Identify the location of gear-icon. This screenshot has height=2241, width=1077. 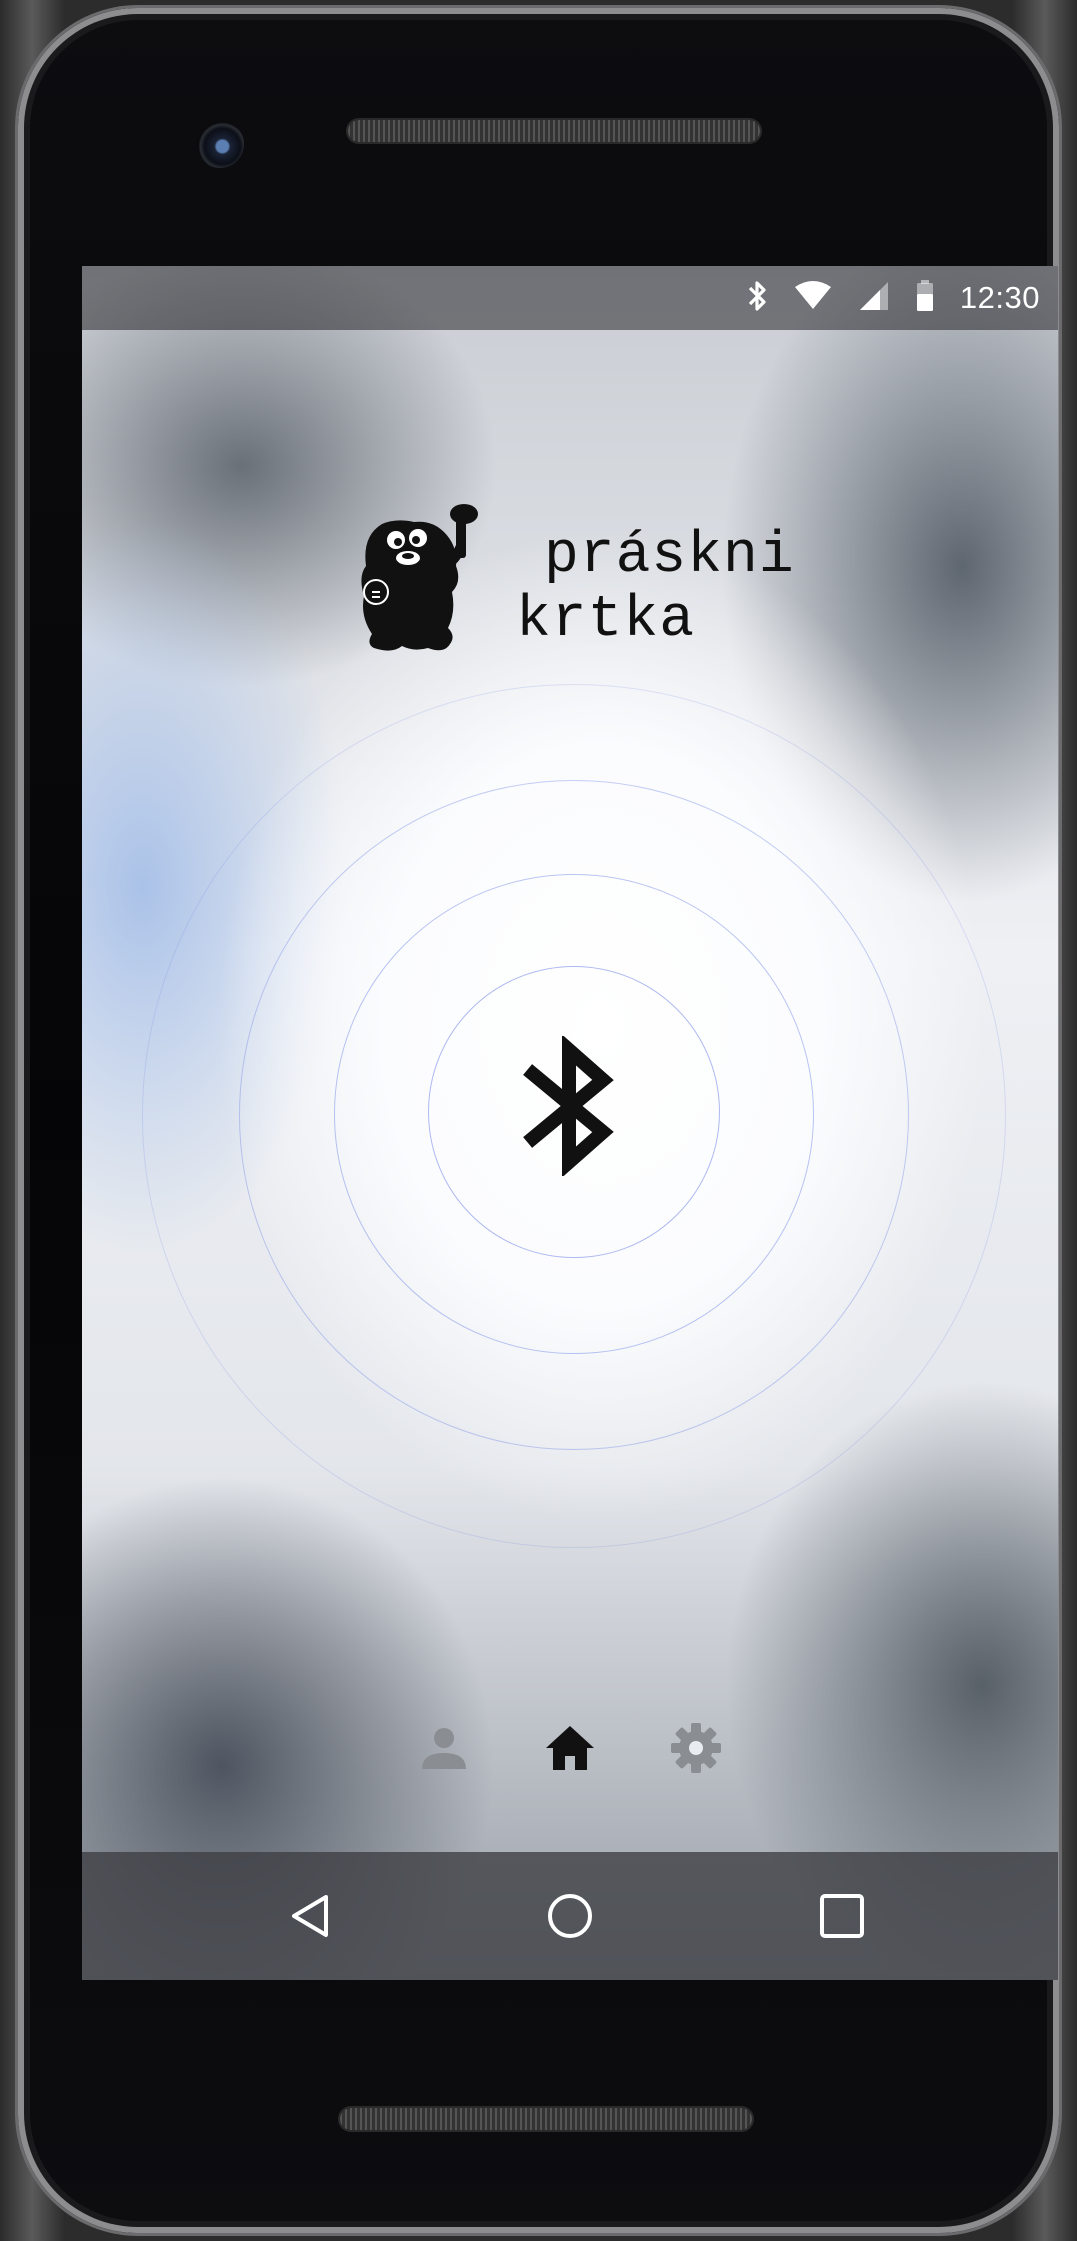
(696, 1748).